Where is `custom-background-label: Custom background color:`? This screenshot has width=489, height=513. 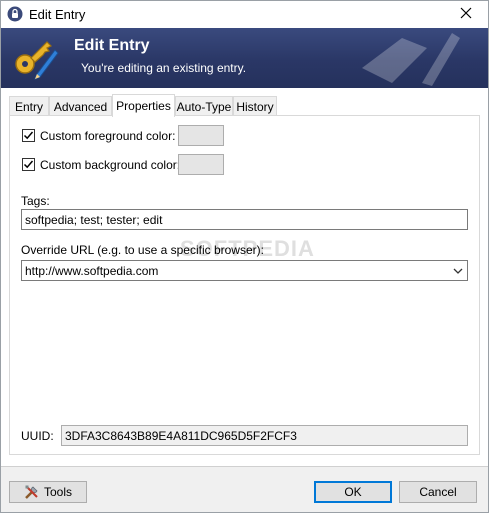 custom-background-label: Custom background color: is located at coordinates (110, 165).